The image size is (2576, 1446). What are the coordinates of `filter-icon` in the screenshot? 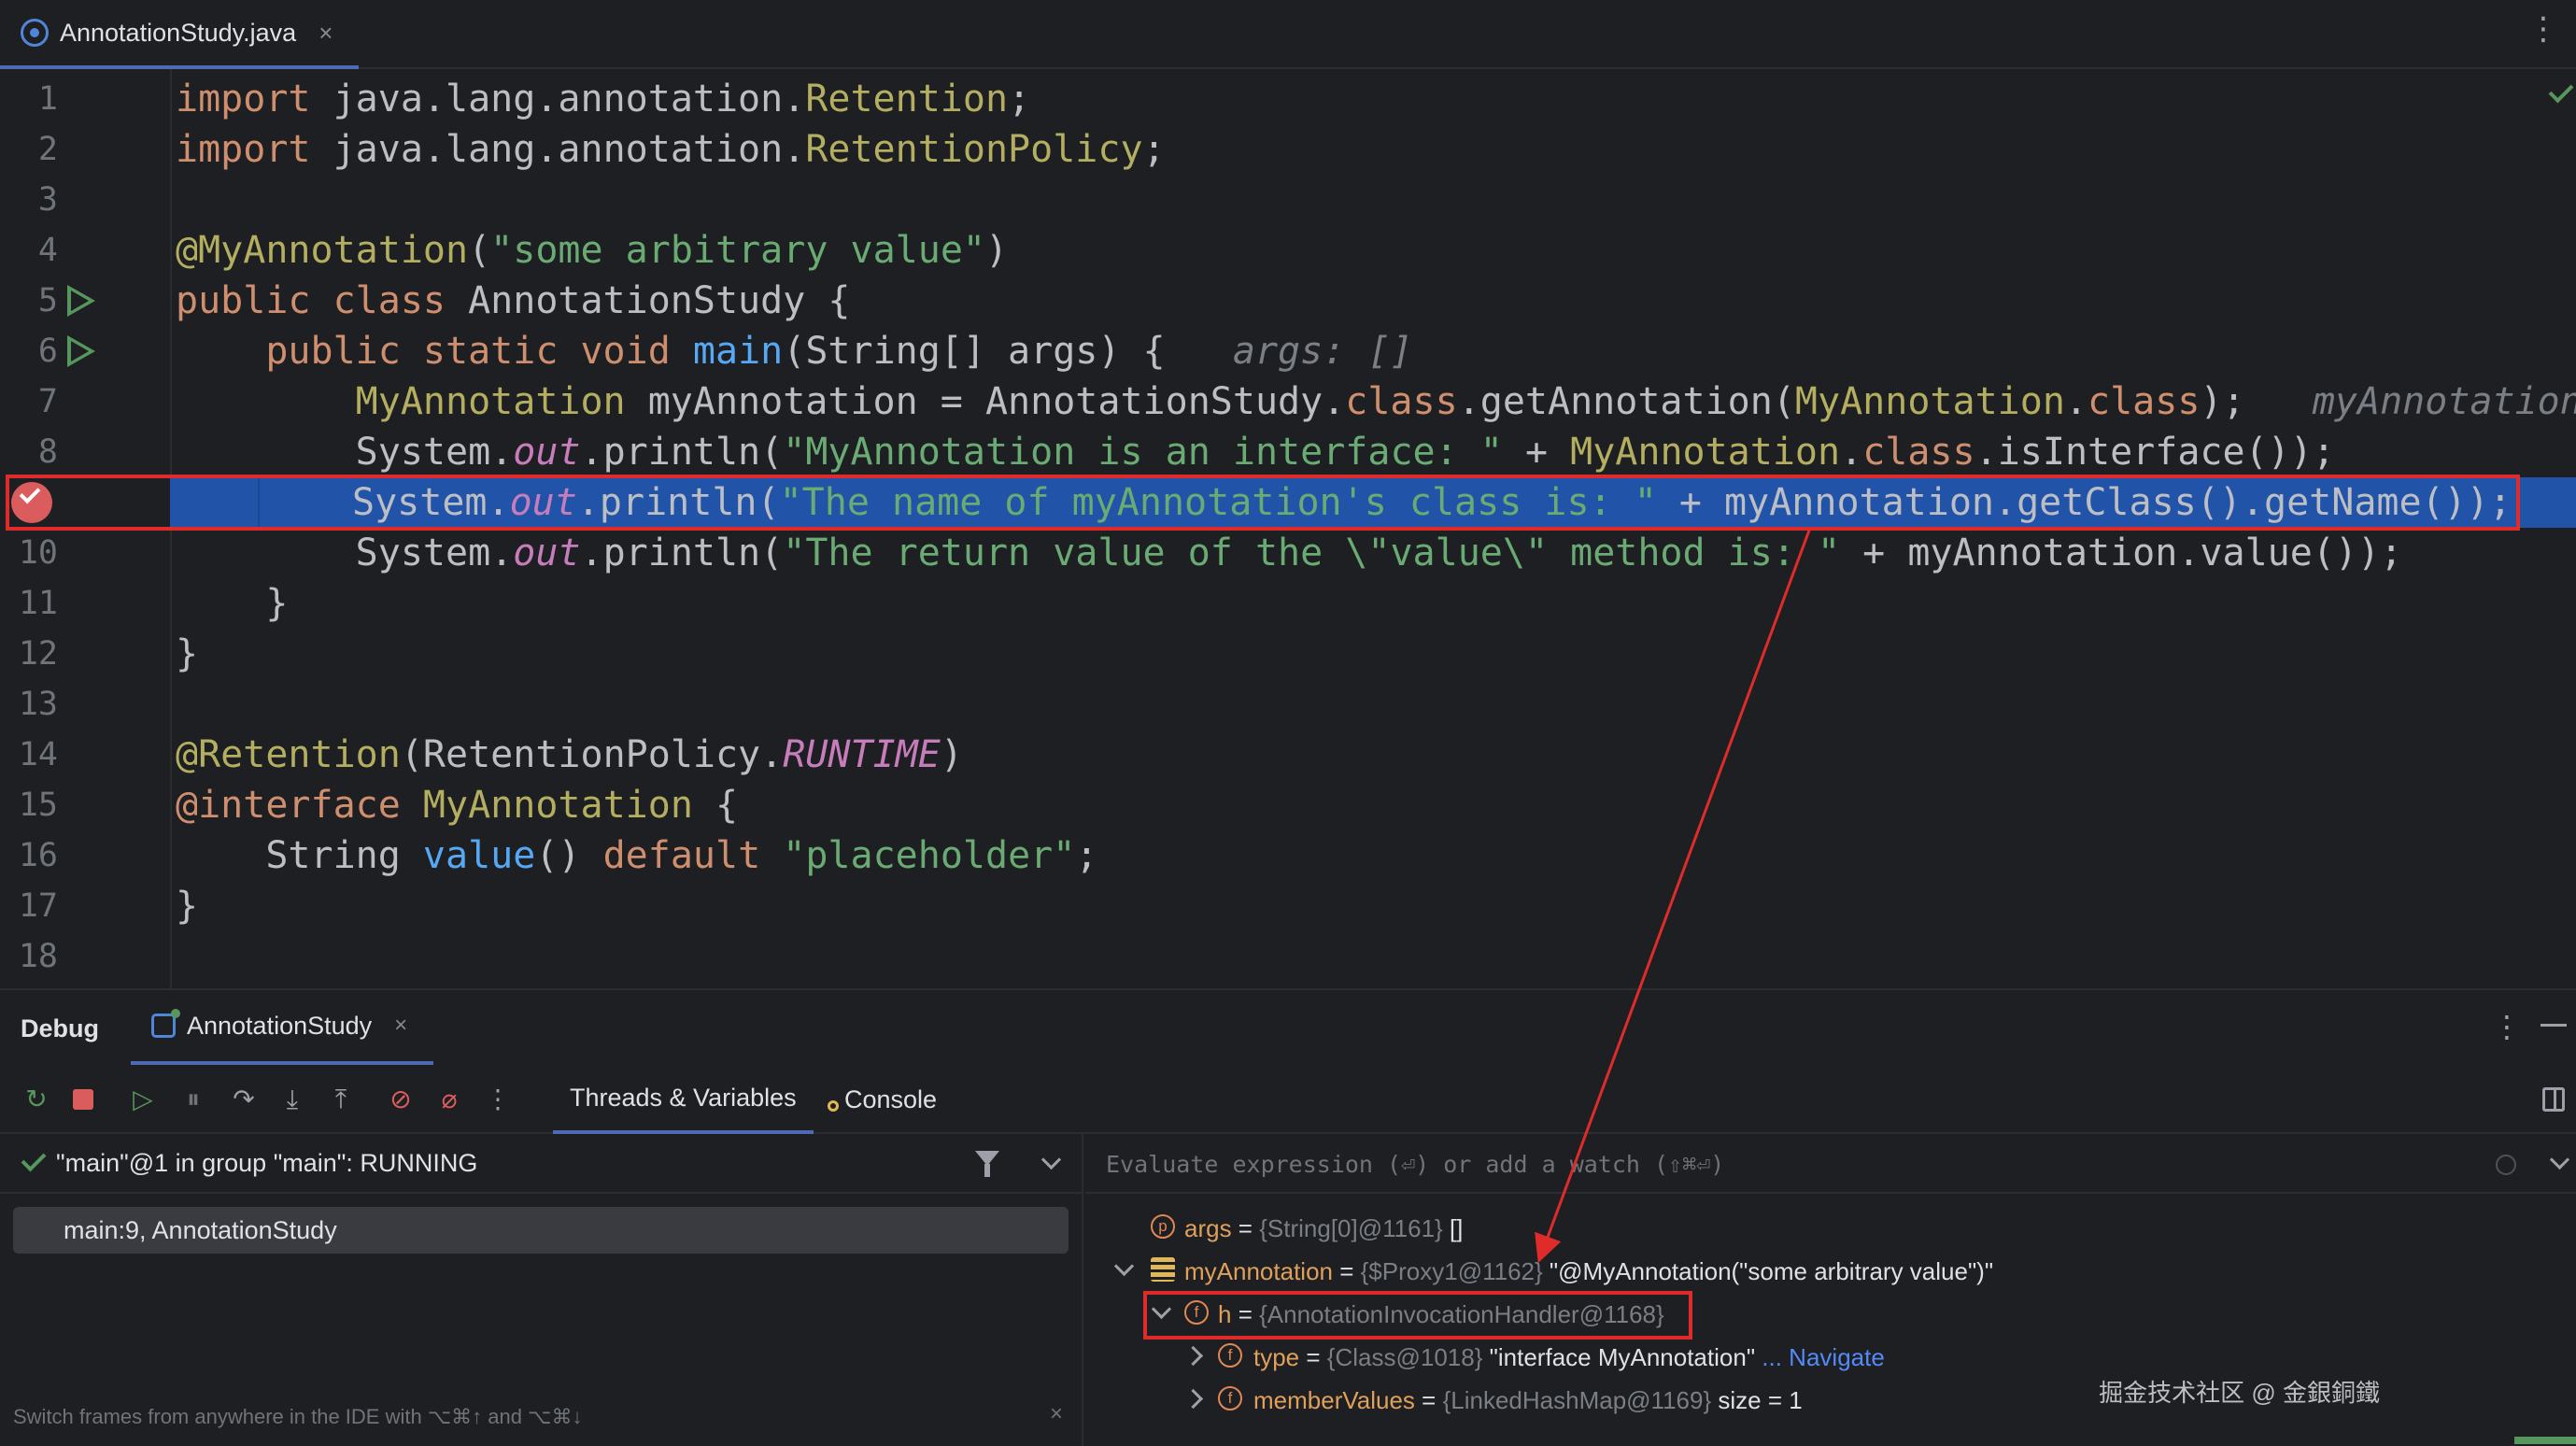 It's located at (987, 1164).